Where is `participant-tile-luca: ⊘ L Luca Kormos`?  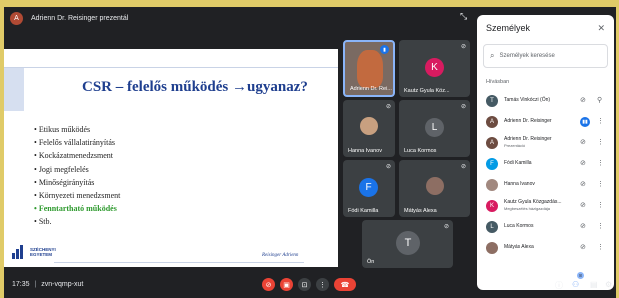
participant-tile-luca: ⊘ L Luca Kormos is located at coordinates (434, 128).